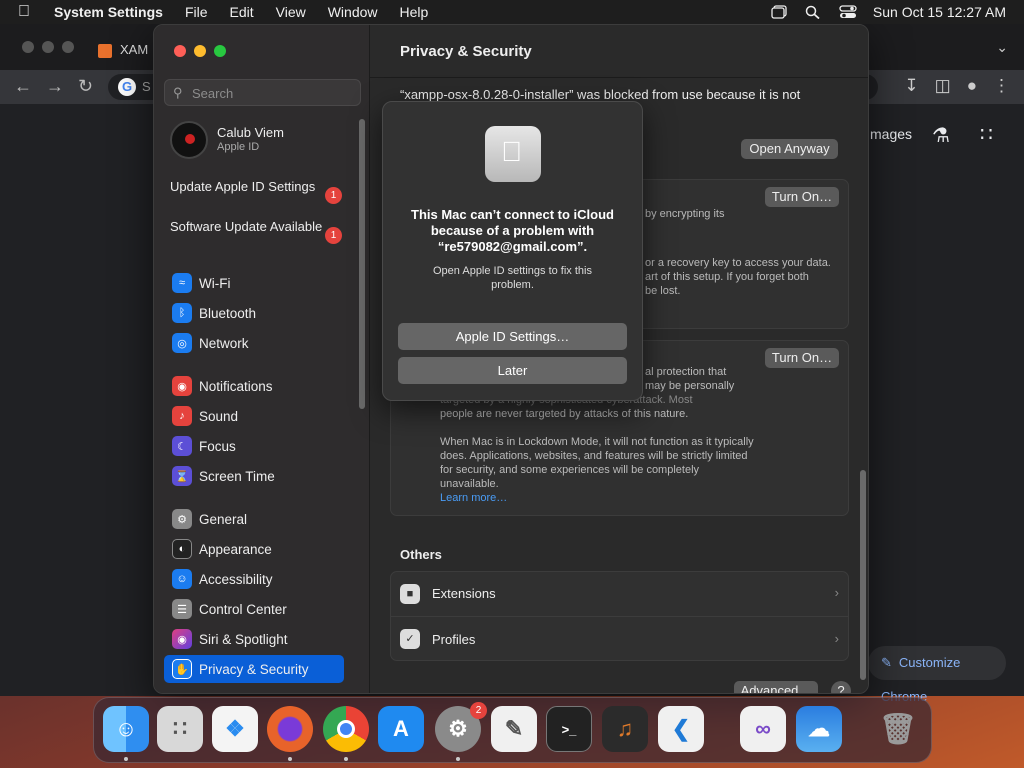 The width and height of the screenshot is (1024, 768). Describe the element at coordinates (256, 231) in the screenshot. I see `software-update-notice: Software Update Available 1` at that location.